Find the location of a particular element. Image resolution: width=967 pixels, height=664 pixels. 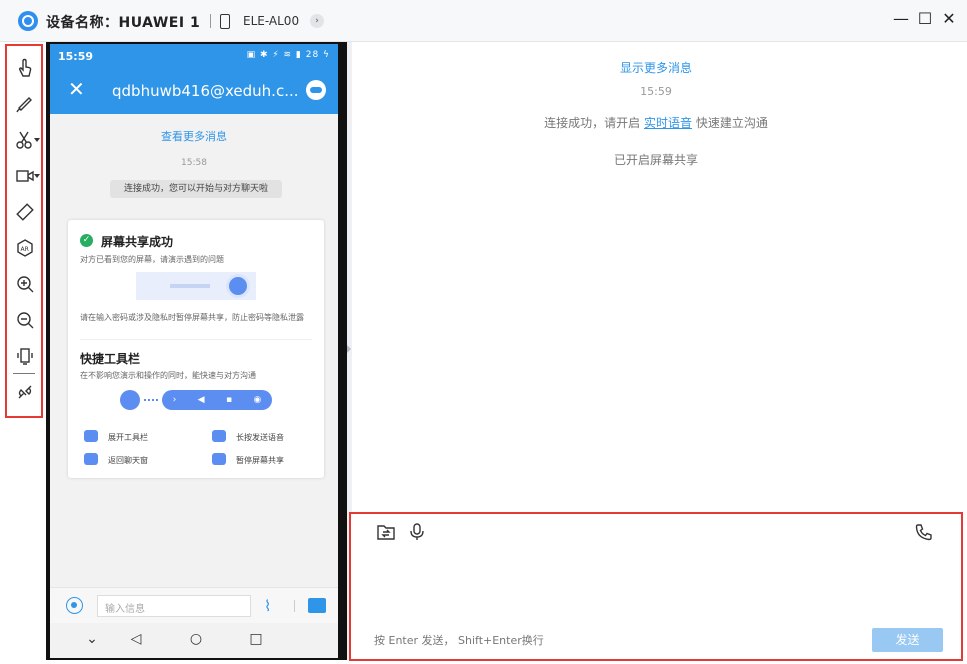

scissors-dropdown-icon is located at coordinates (37, 140).